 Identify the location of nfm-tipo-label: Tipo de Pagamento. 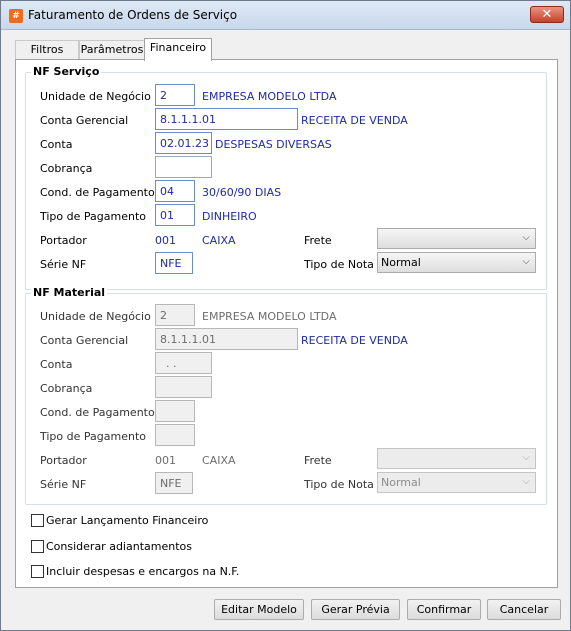
(93, 436).